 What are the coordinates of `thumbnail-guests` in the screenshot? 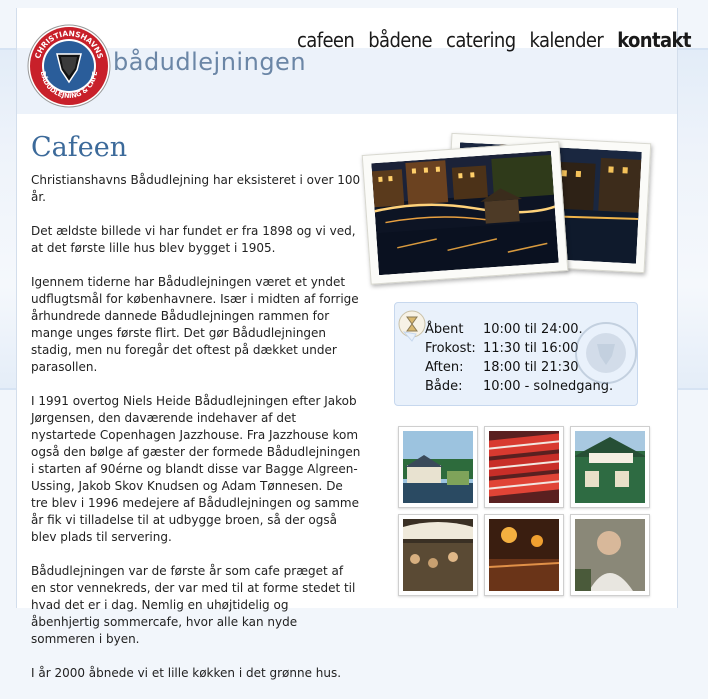 It's located at (610, 555).